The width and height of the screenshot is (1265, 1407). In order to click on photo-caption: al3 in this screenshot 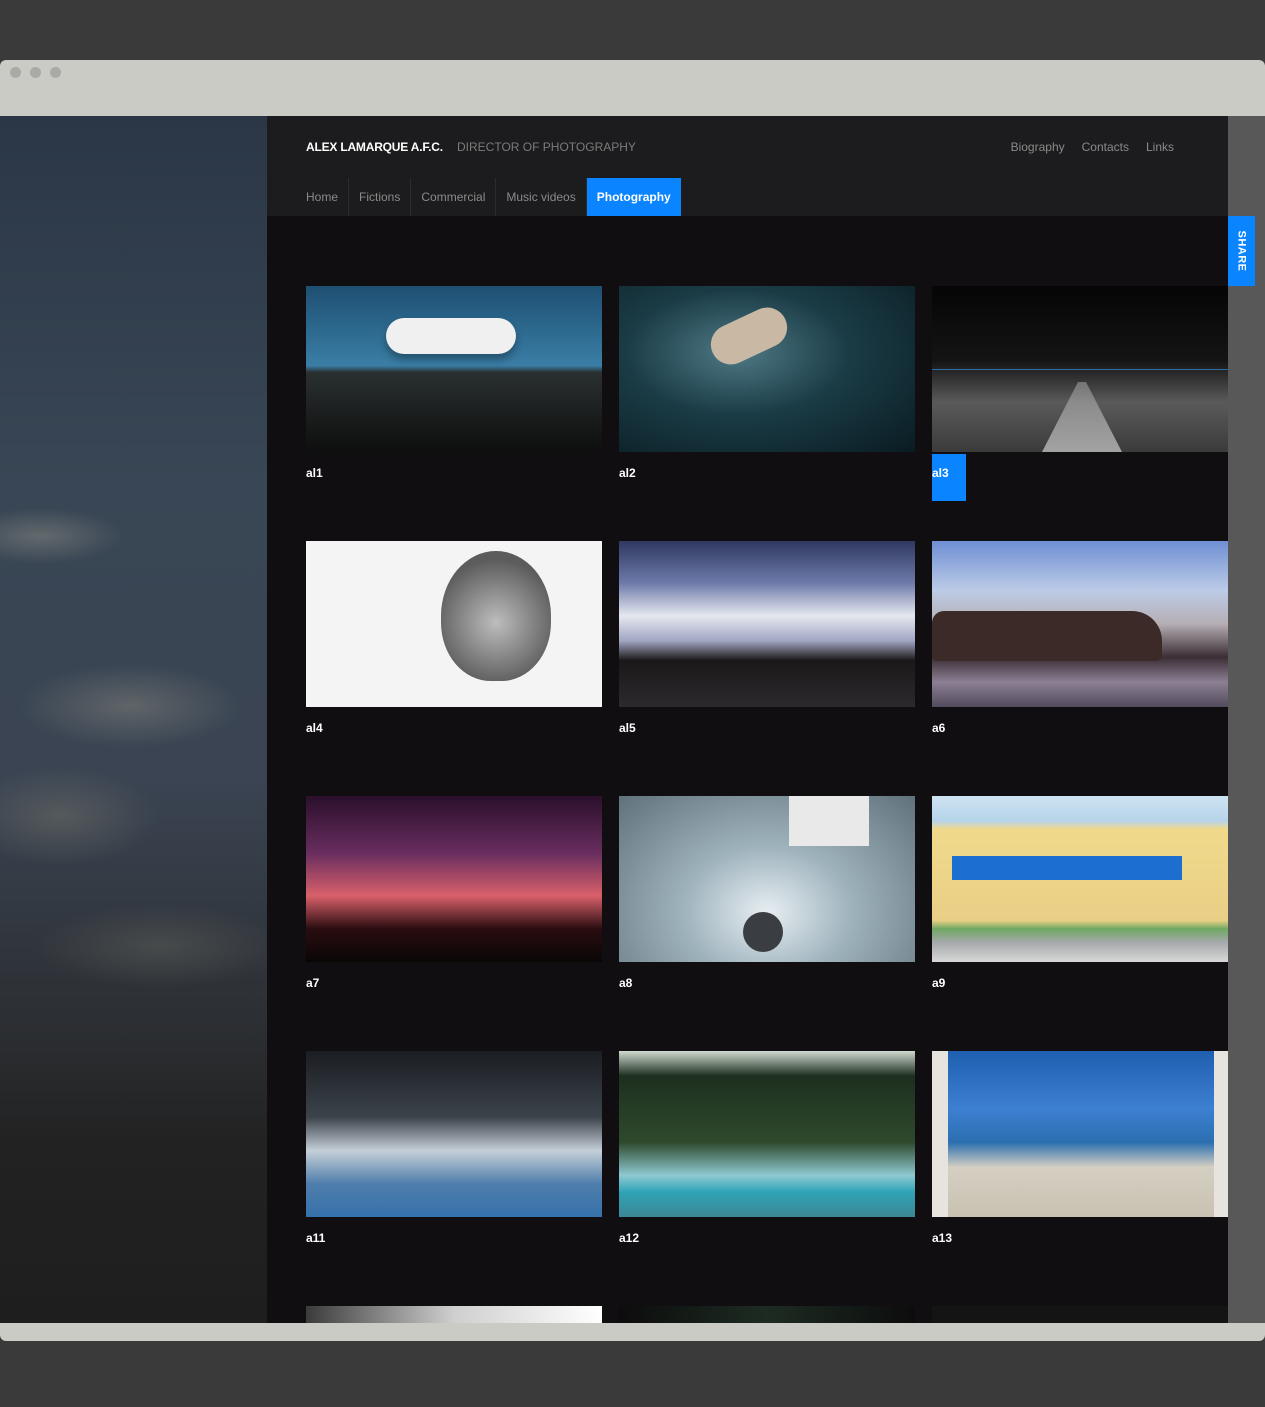, I will do `click(949, 477)`.